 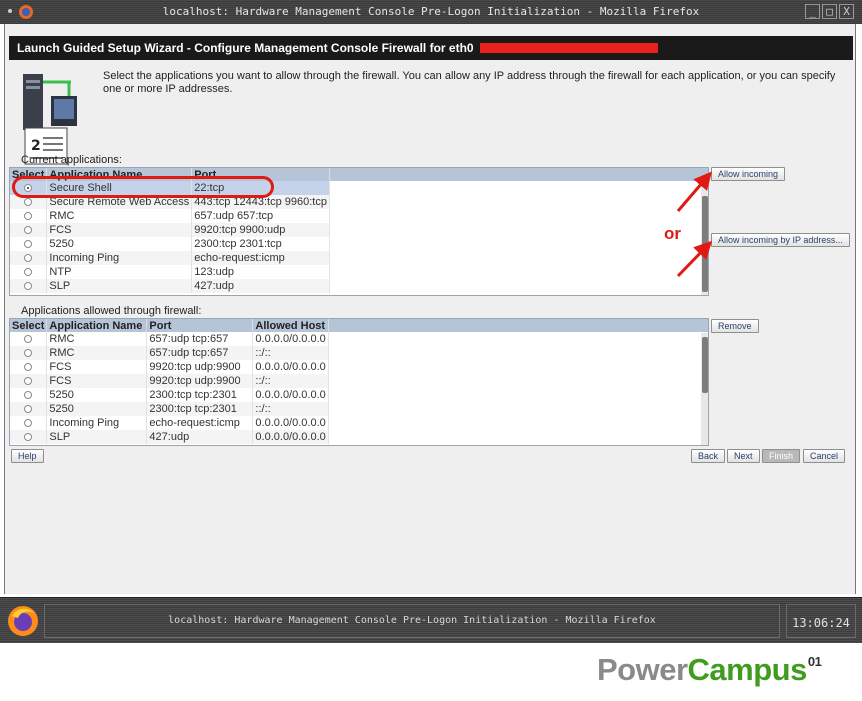 What do you see at coordinates (260, 216) in the screenshot?
I see `port: 657:udp 657:tcp` at bounding box center [260, 216].